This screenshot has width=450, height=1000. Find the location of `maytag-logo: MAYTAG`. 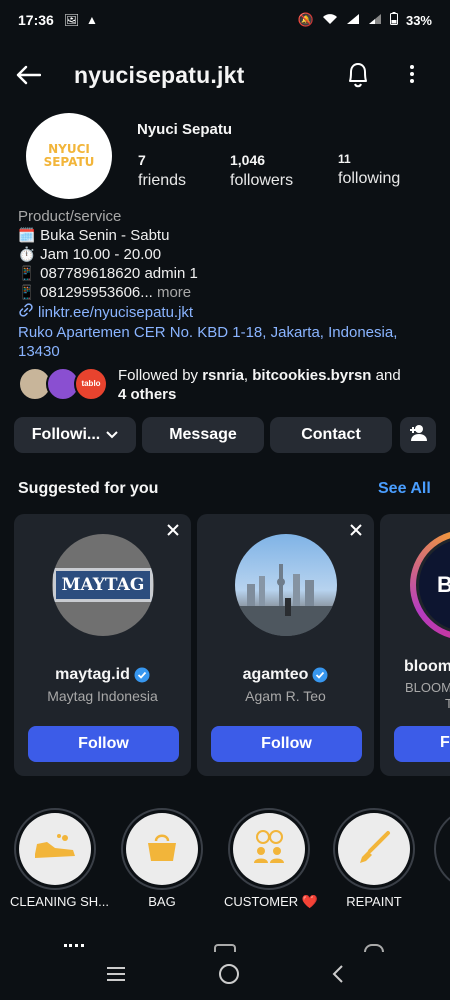

maytag-logo: MAYTAG is located at coordinates (103, 585).